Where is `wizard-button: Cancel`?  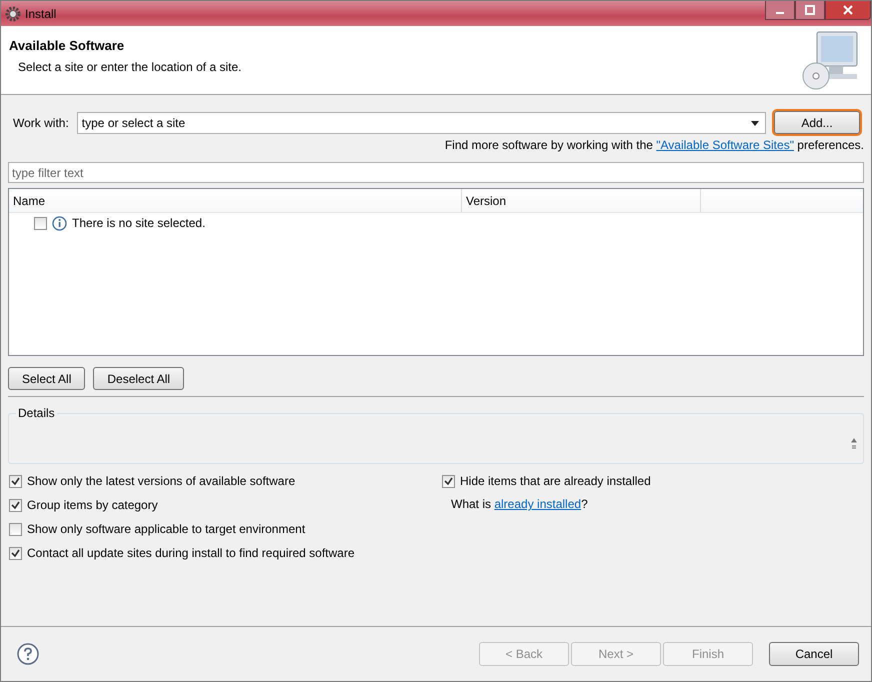 wizard-button: Cancel is located at coordinates (814, 654).